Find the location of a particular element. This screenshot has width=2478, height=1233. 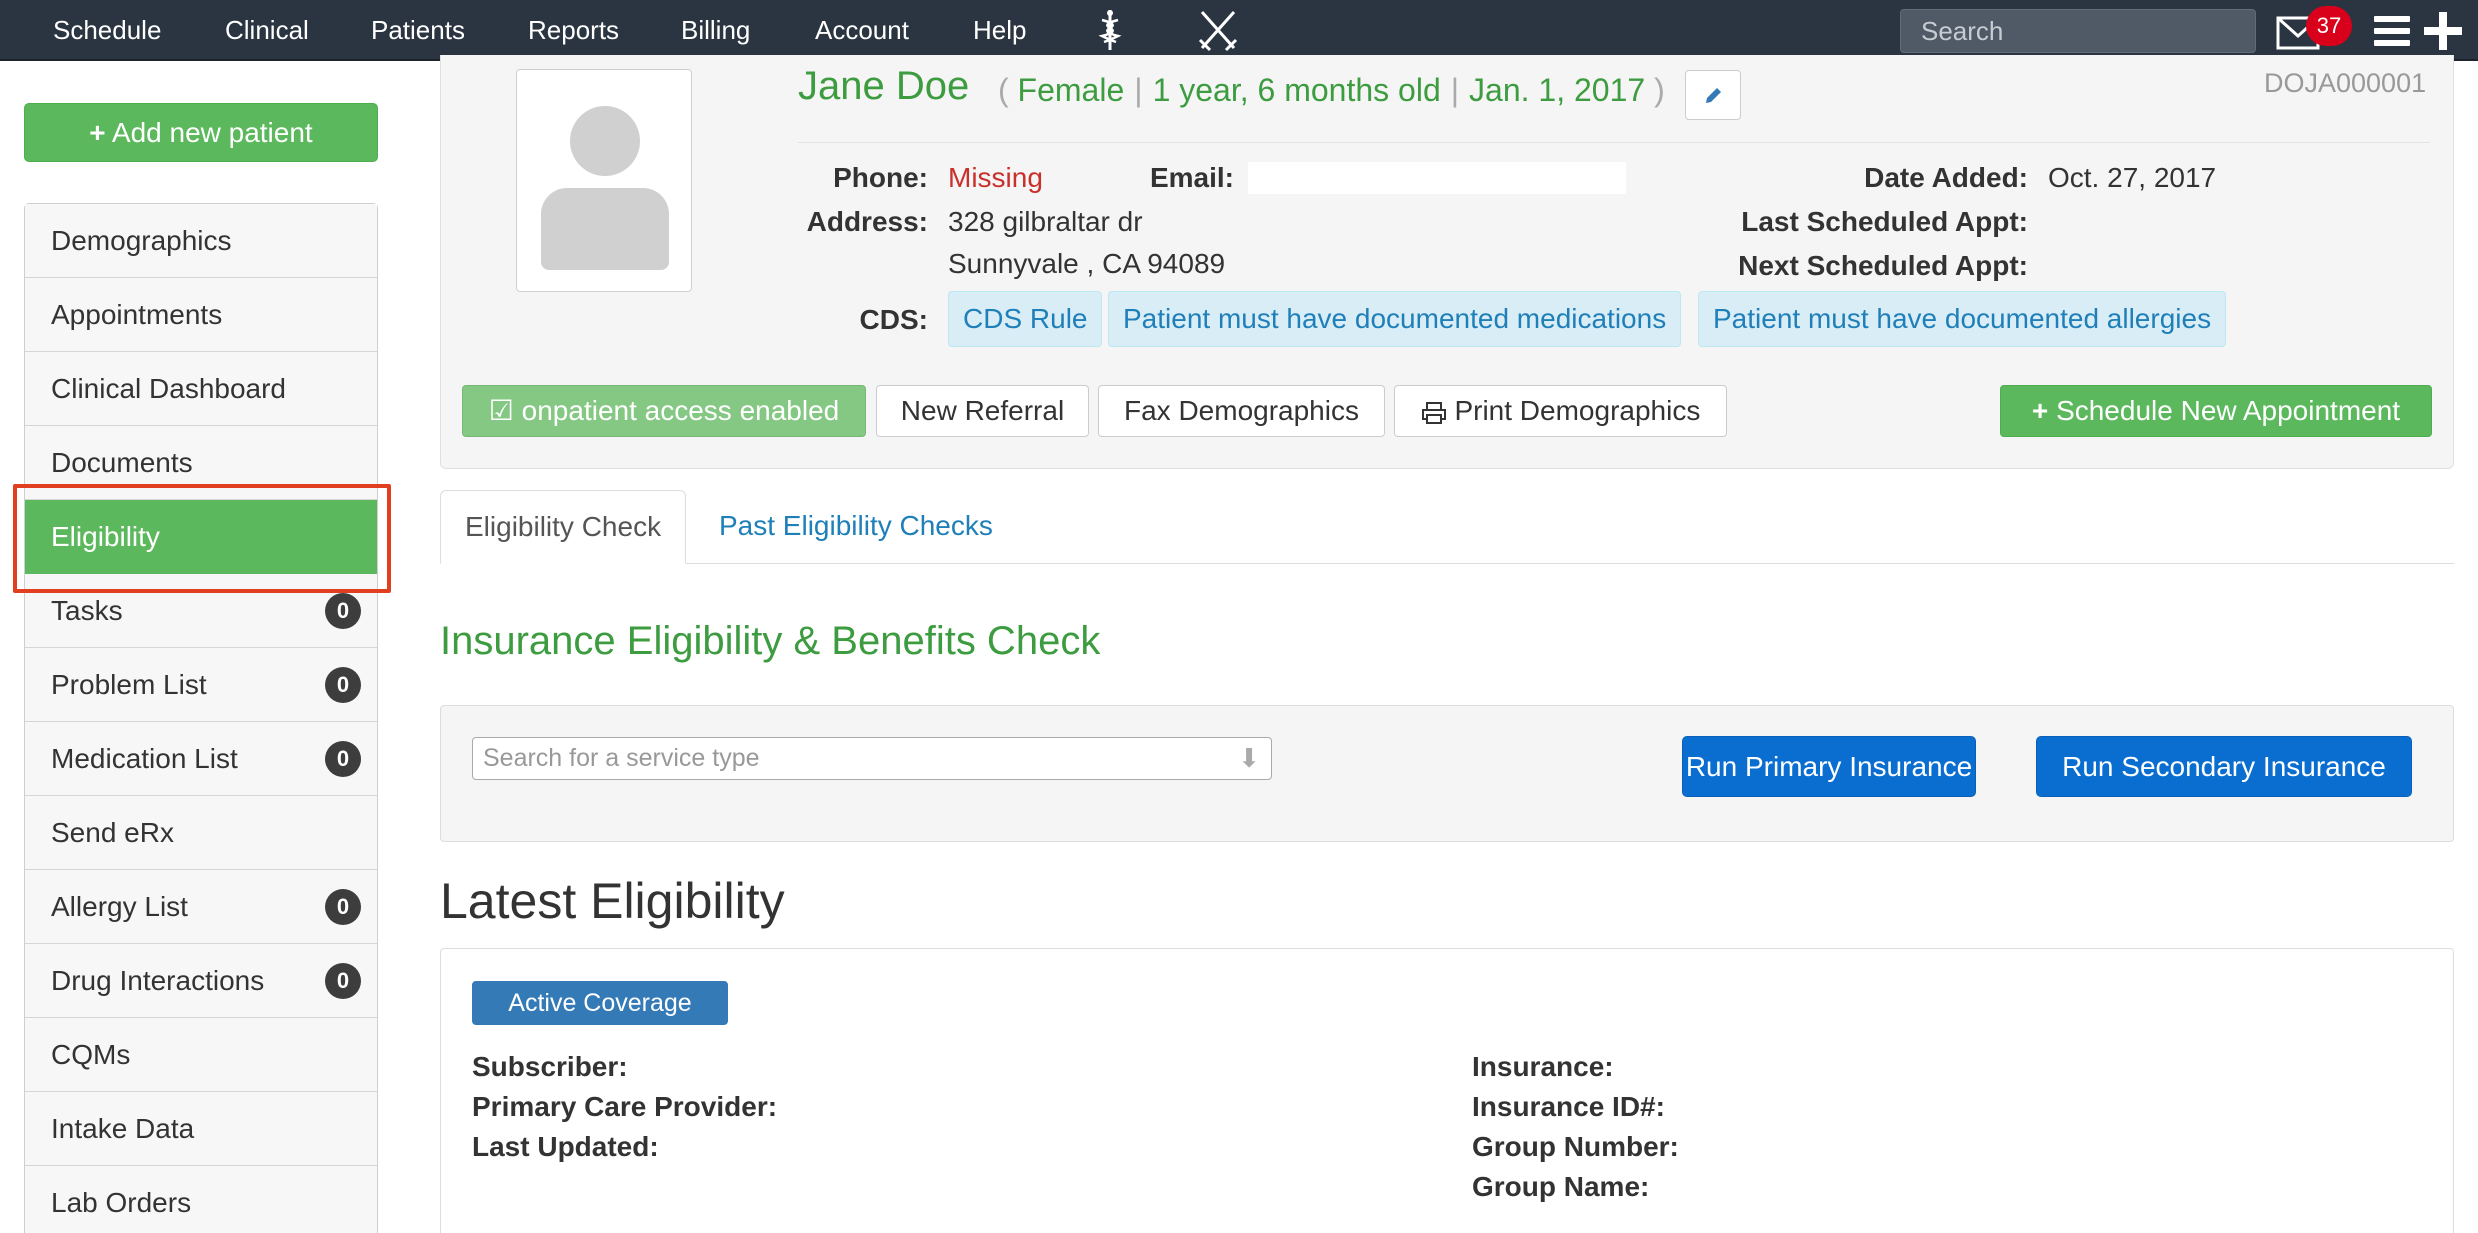

new-referral-button: New Referral is located at coordinates (982, 411).